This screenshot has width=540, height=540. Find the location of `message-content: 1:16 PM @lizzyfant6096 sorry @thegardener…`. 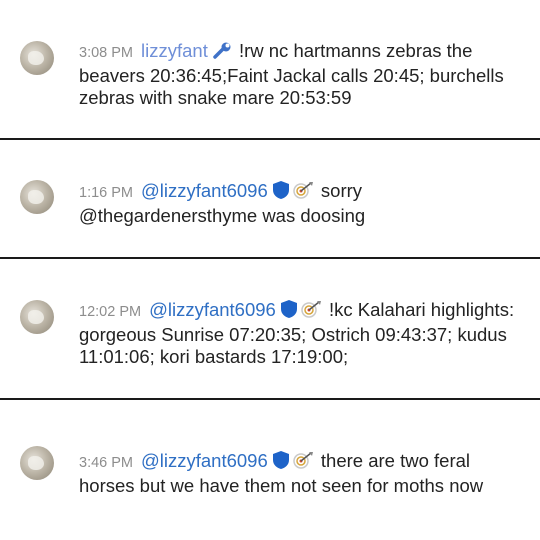

message-content: 1:16 PM @lizzyfant6096 sorry @thegardener… is located at coordinates (299, 203).